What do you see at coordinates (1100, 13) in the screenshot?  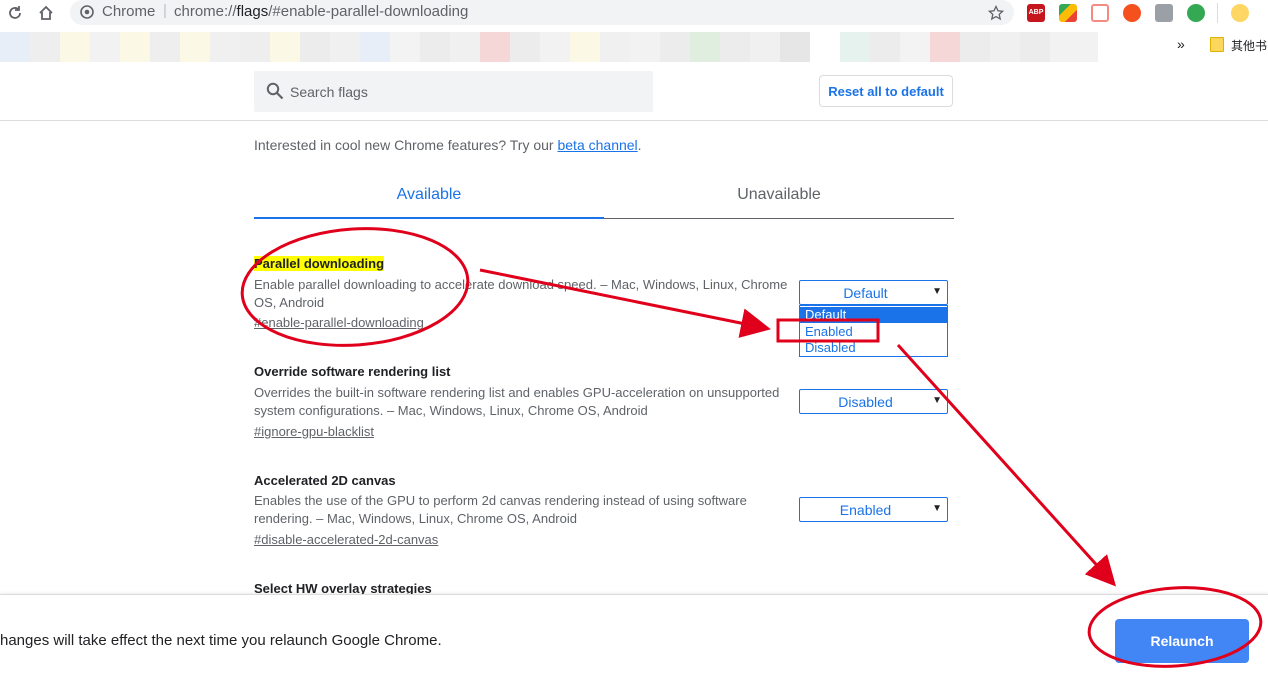 I see `extension-window-icon` at bounding box center [1100, 13].